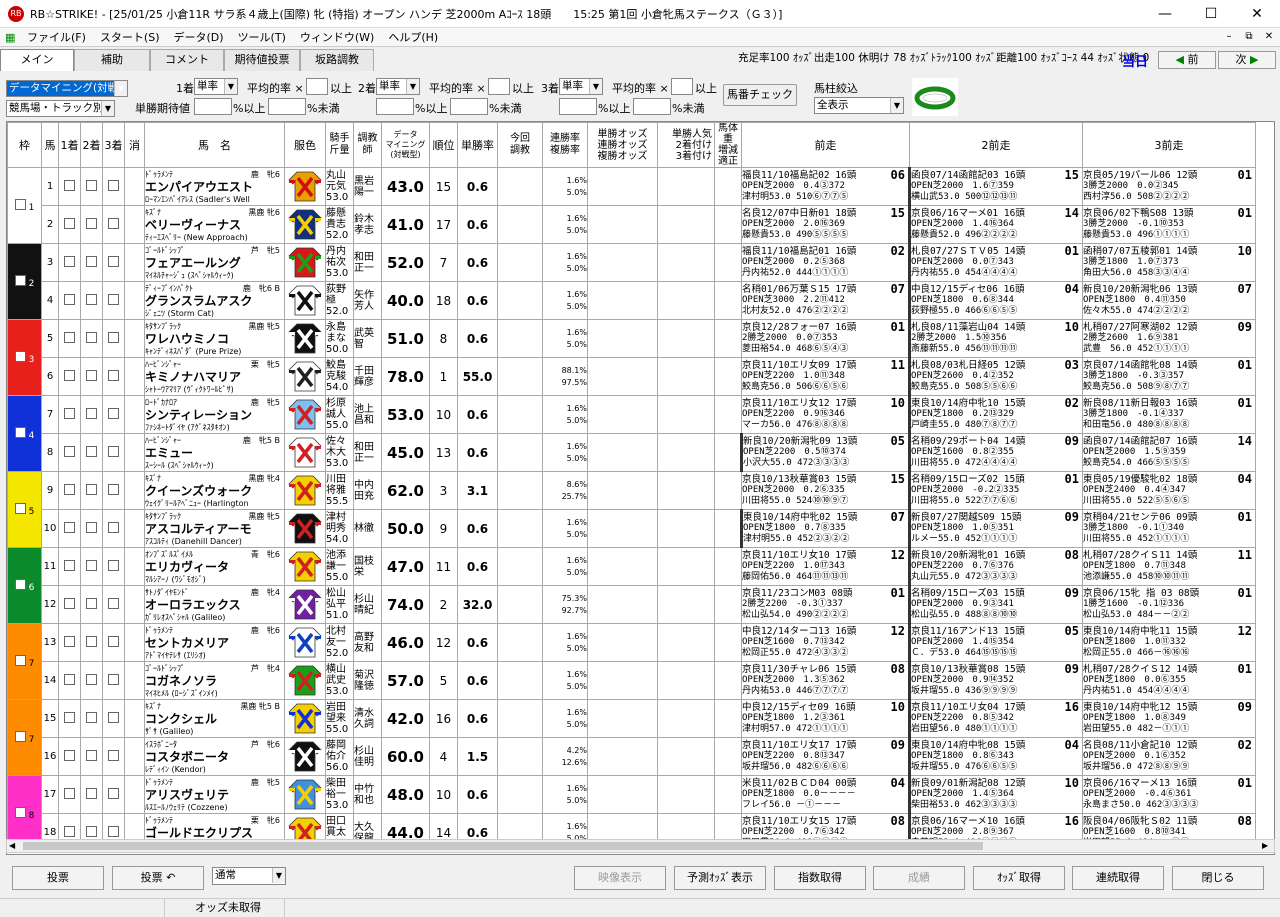  What do you see at coordinates (919, 878) in the screenshot?
I see `result-button: 成績` at bounding box center [919, 878].